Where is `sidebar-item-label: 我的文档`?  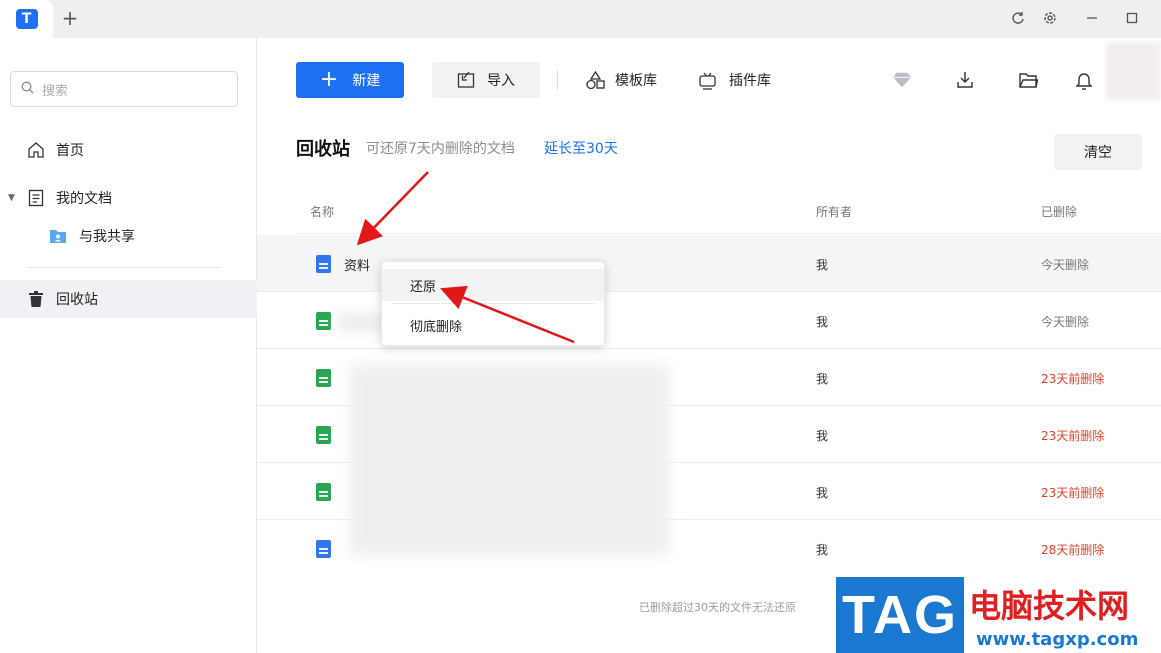 sidebar-item-label: 我的文档 is located at coordinates (84, 199).